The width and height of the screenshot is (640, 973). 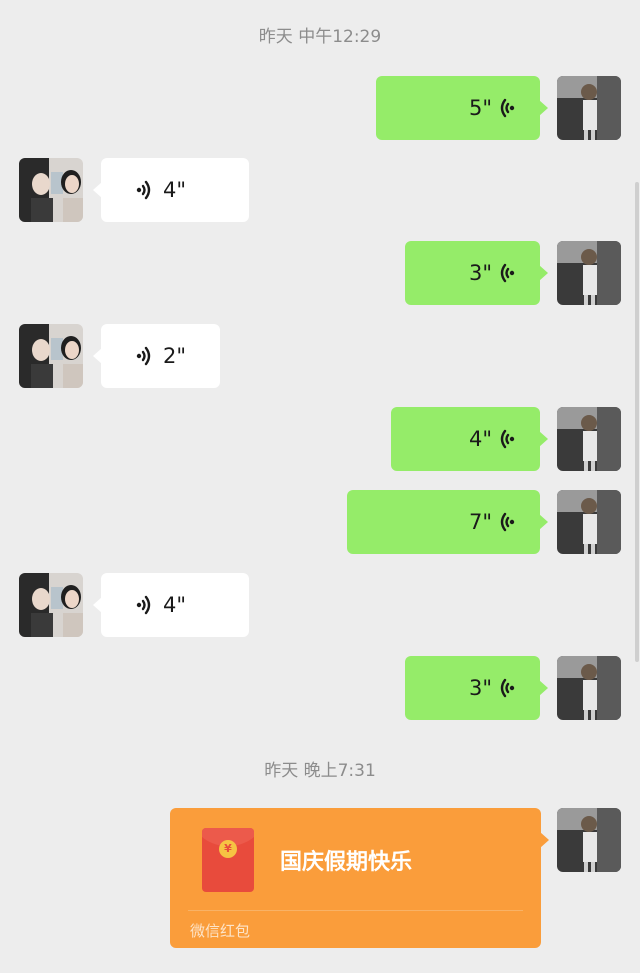 What do you see at coordinates (637, 422) in the screenshot?
I see `scrollbar` at bounding box center [637, 422].